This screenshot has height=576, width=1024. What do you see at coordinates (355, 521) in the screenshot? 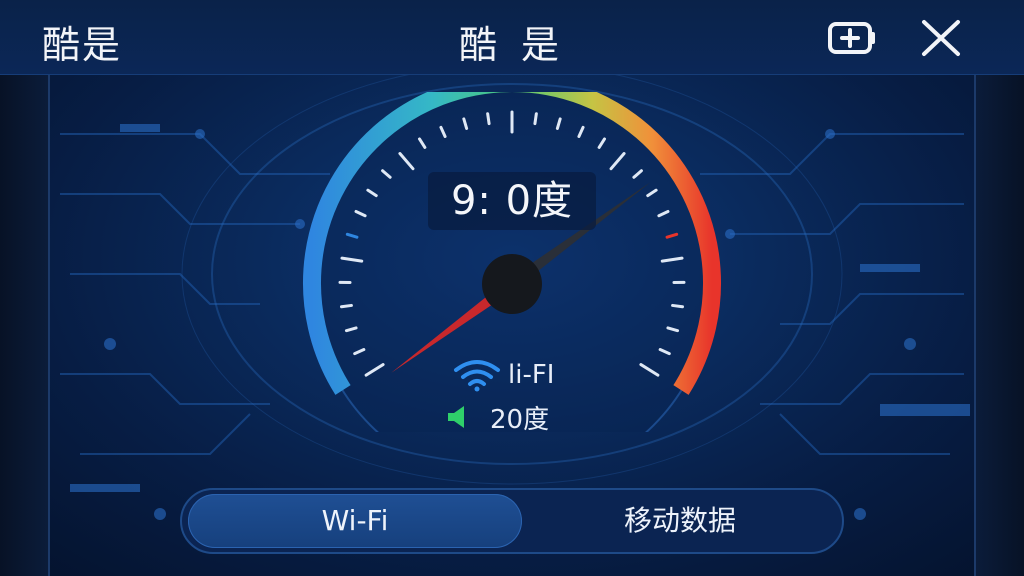
I see `tab-wifi: Wi-Fi` at bounding box center [355, 521].